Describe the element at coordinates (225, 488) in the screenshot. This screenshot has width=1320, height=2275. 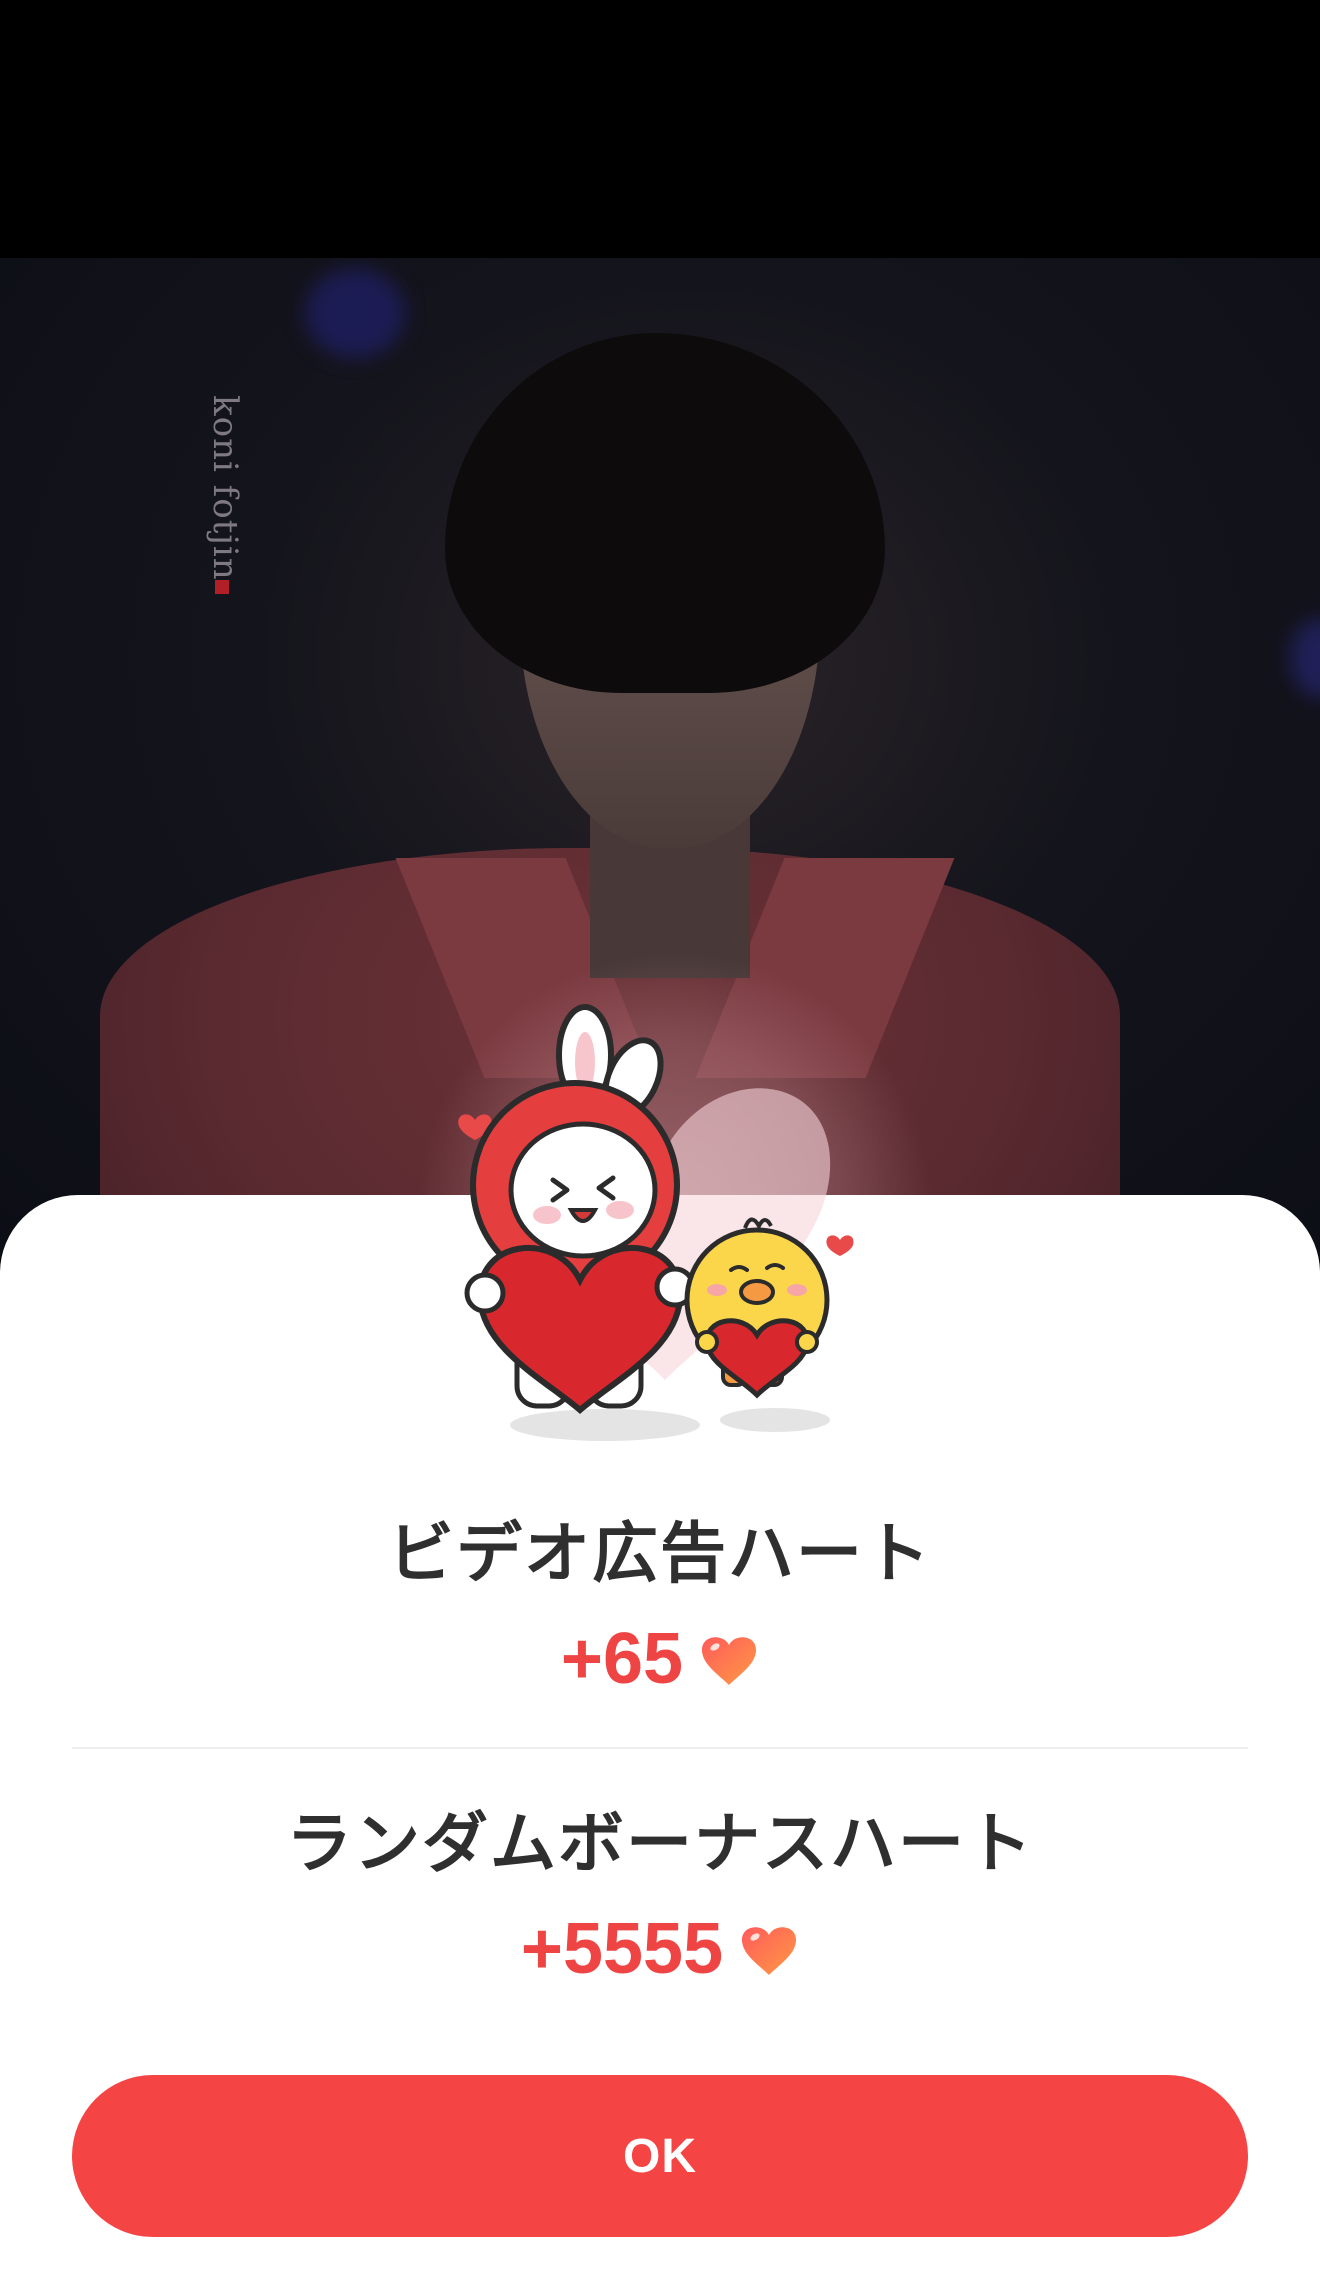
I see `photo-watermark: koni fotjin` at that location.